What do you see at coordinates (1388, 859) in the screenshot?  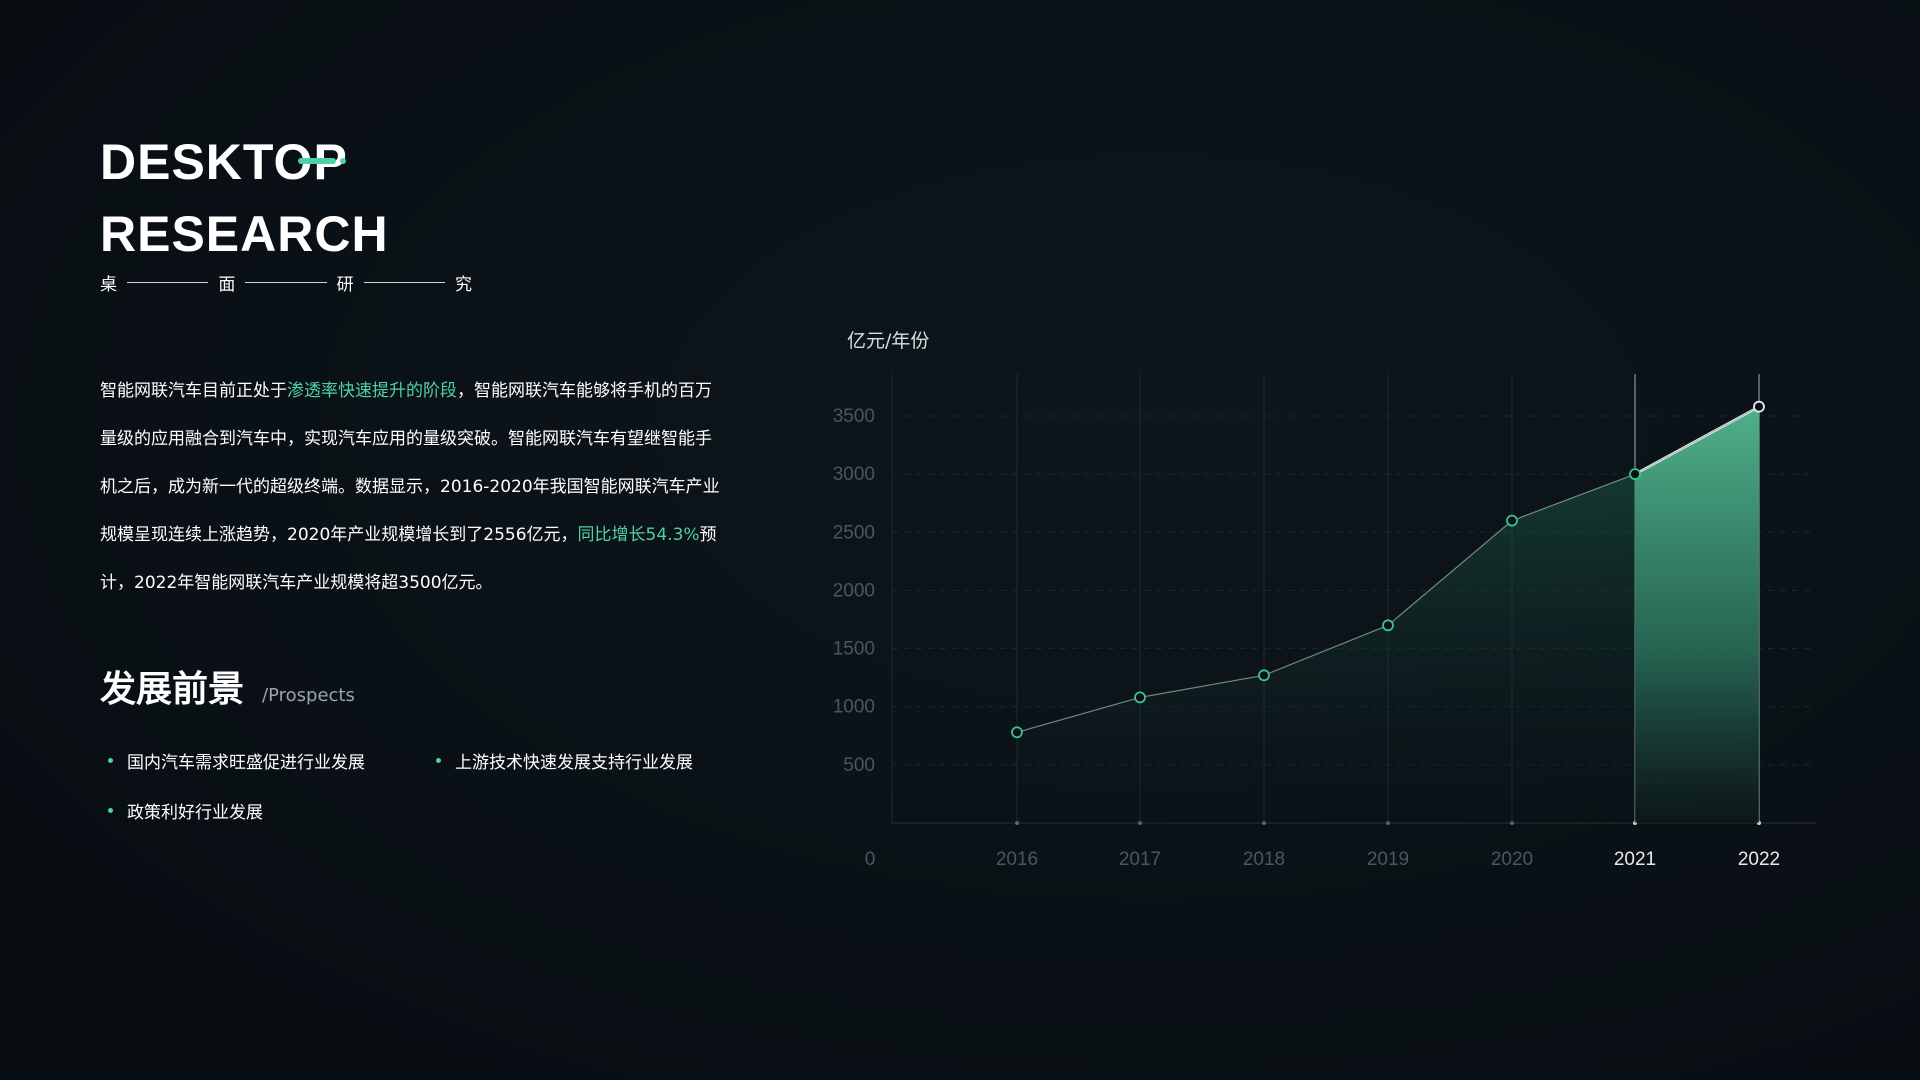 I see `x-tick-label: 2019` at bounding box center [1388, 859].